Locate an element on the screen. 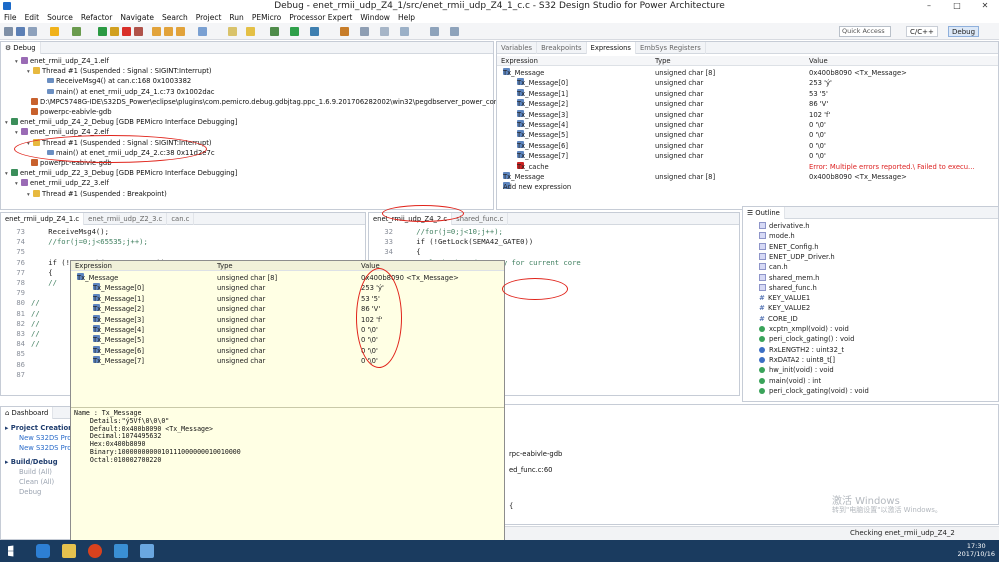 The image size is (999, 562). quick-access-field: Quick Access is located at coordinates (865, 31).